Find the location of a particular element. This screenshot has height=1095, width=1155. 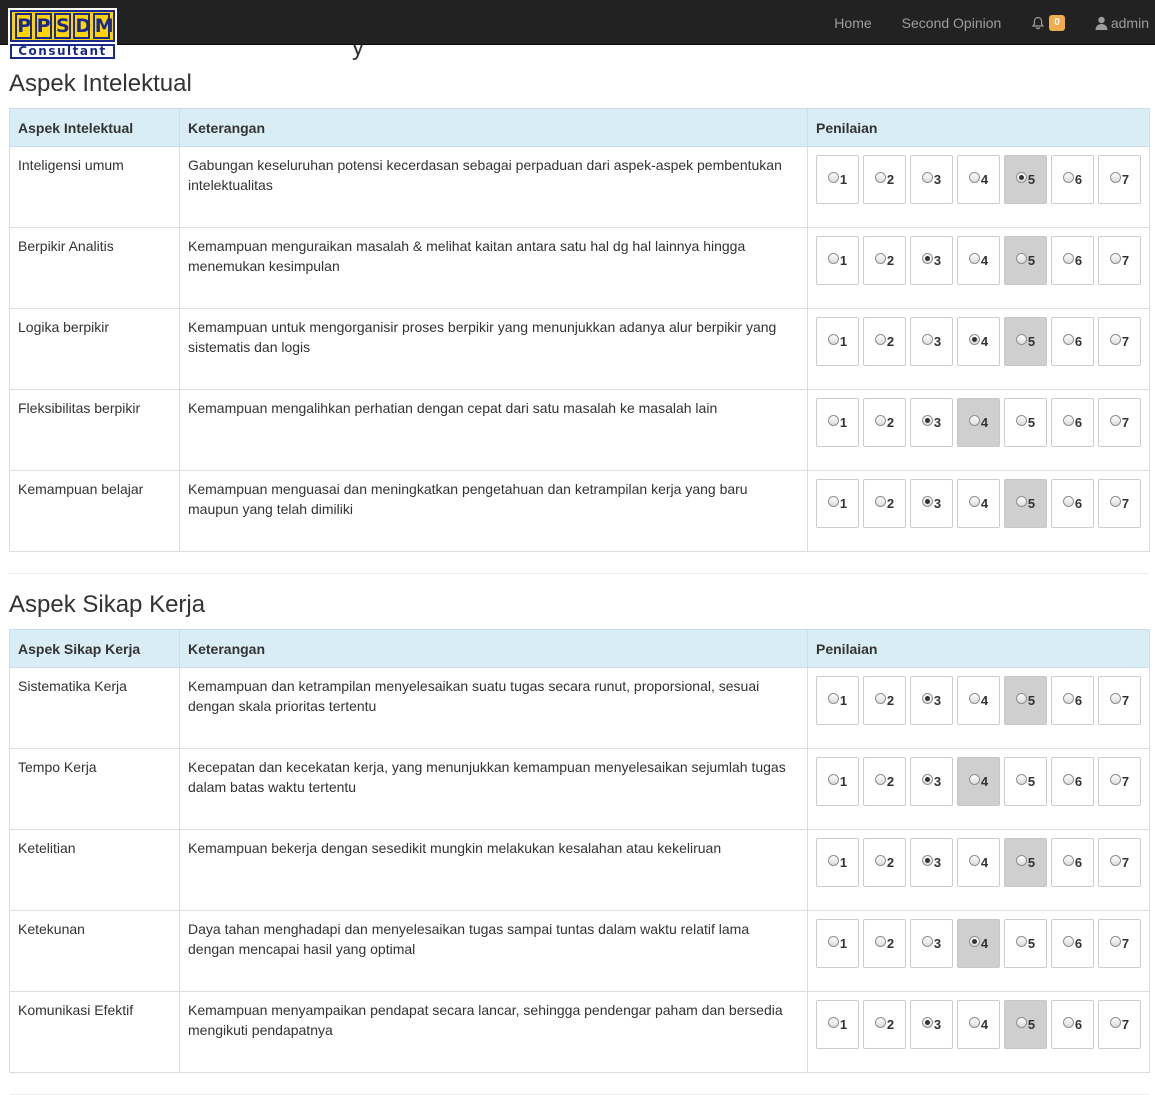

ppsdm-logo: P P S D M Consultant is located at coordinates (62, 34).